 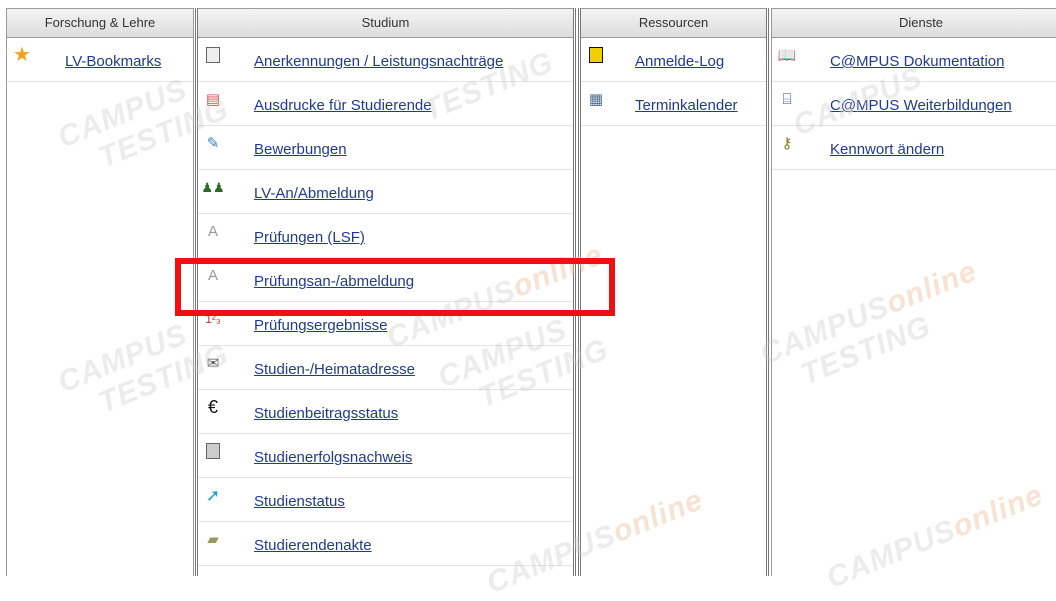 What do you see at coordinates (917, 61) in the screenshot?
I see `link-campus-dokumentation: C@MPUS Dokumentation` at bounding box center [917, 61].